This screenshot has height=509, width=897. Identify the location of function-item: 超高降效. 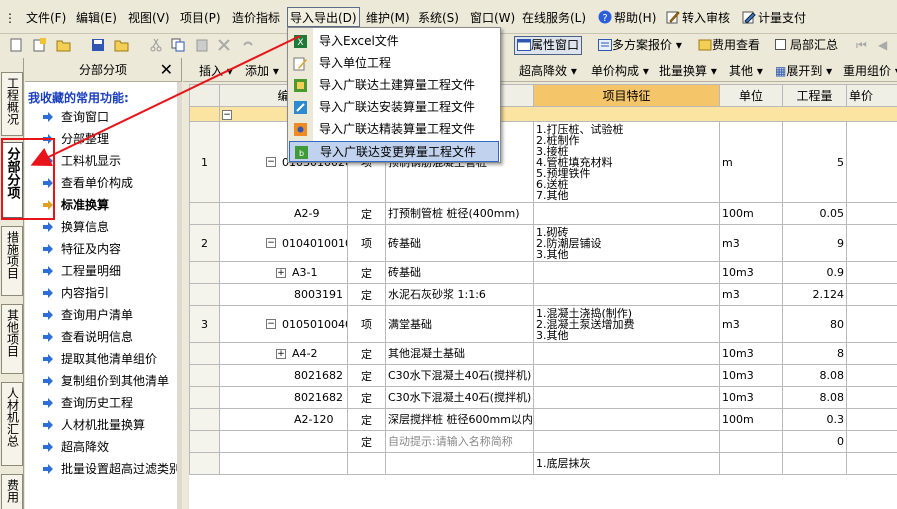
(103, 447).